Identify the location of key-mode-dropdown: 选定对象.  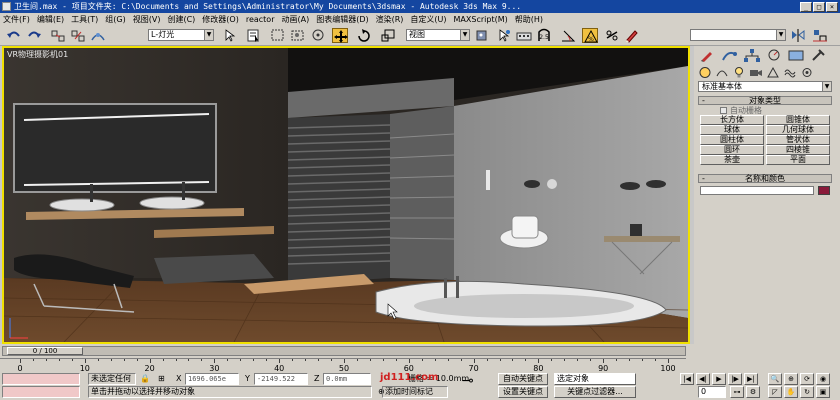
(595, 379).